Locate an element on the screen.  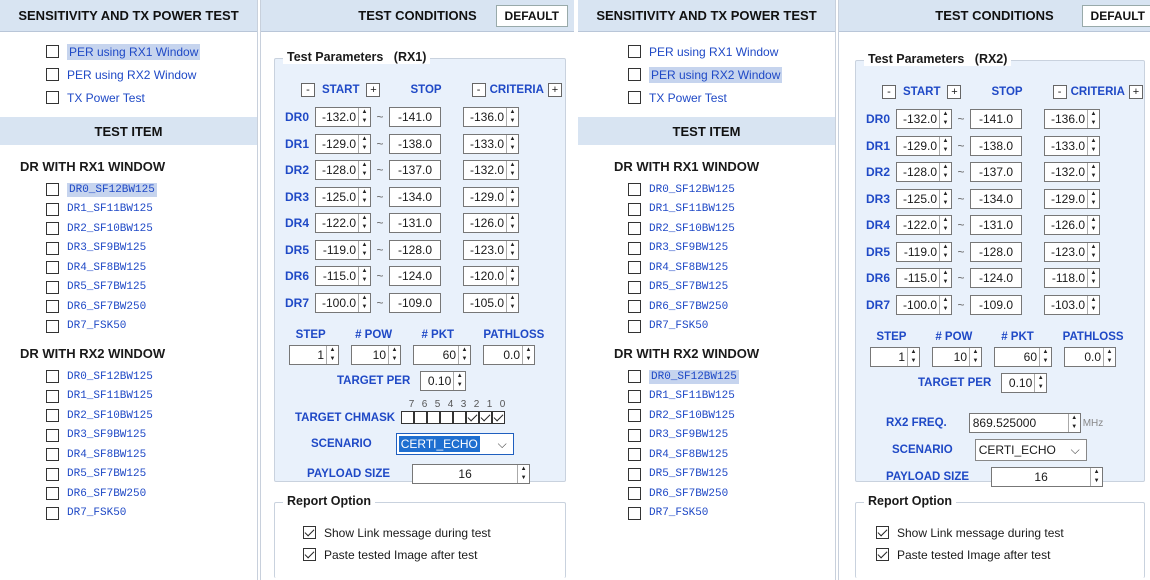
default-button: DEFAULT is located at coordinates (1115, 16).